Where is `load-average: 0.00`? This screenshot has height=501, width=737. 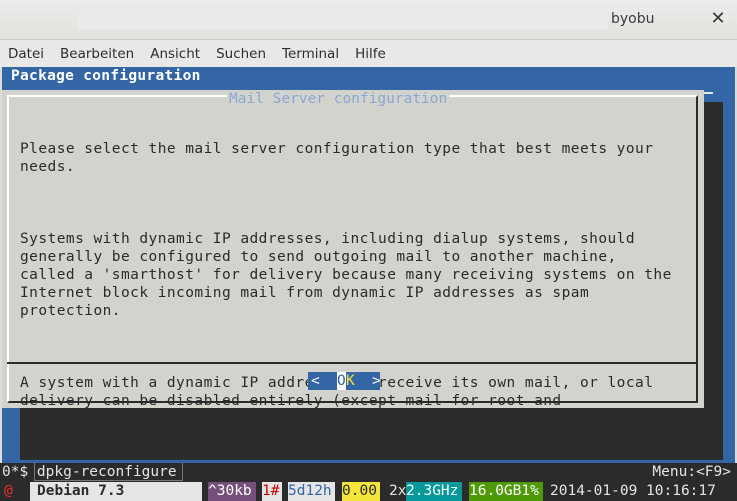 load-average: 0.00 is located at coordinates (361, 491).